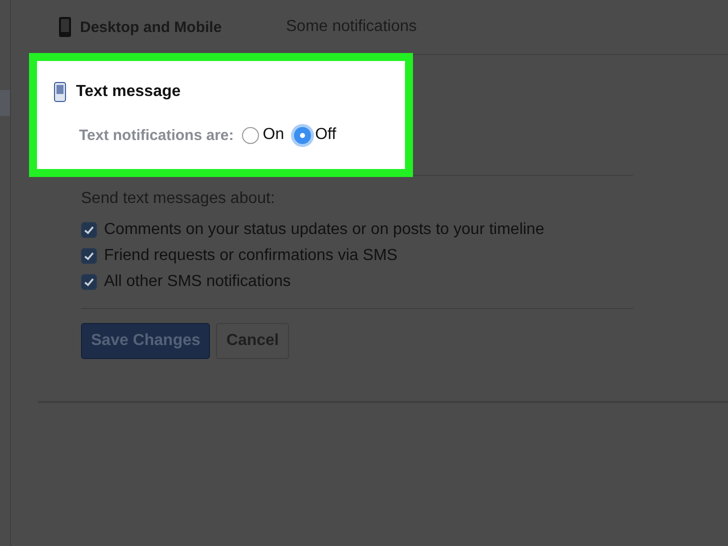 The height and width of the screenshot is (546, 728). What do you see at coordinates (273, 135) in the screenshot?
I see `radio-label: On` at bounding box center [273, 135].